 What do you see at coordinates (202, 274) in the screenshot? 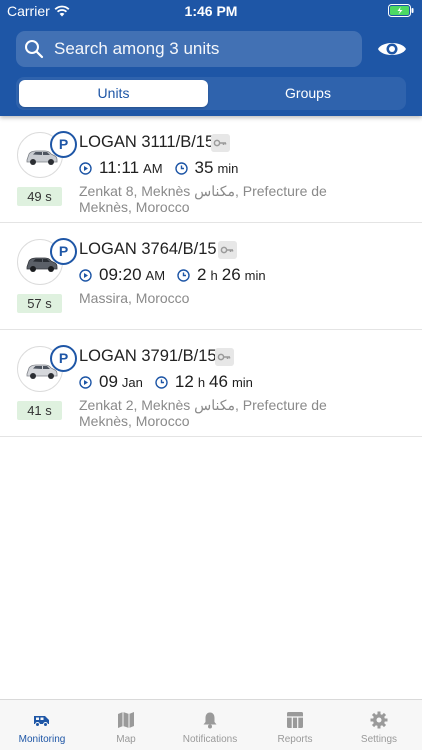
I see `duration-hours-value: 2` at bounding box center [202, 274].